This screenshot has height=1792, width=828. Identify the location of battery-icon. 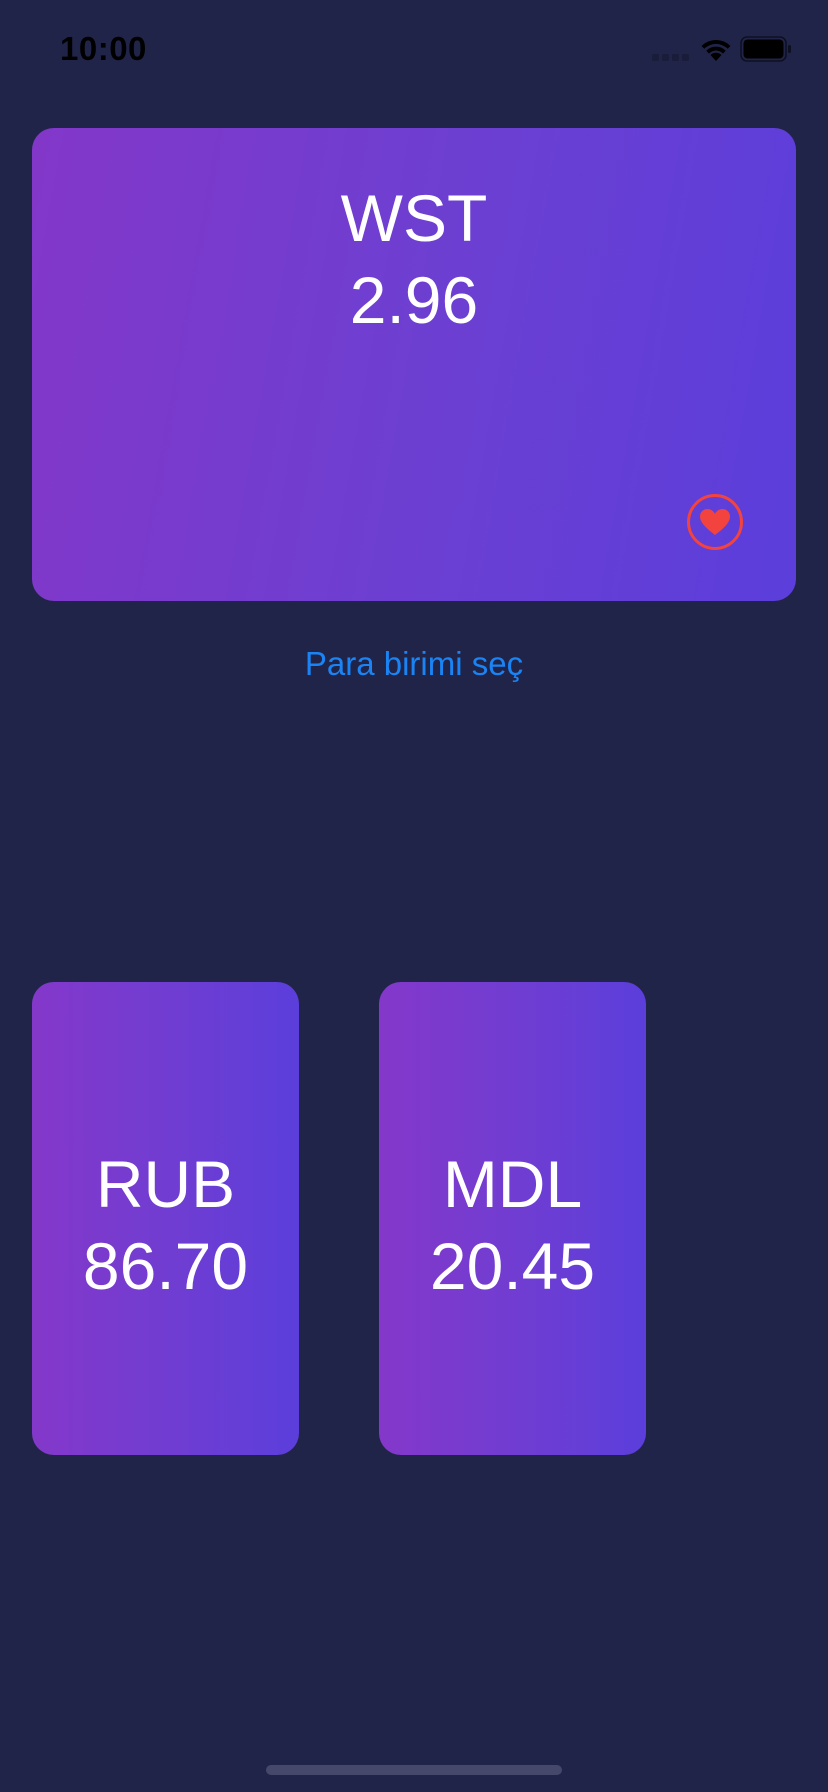
(765, 49).